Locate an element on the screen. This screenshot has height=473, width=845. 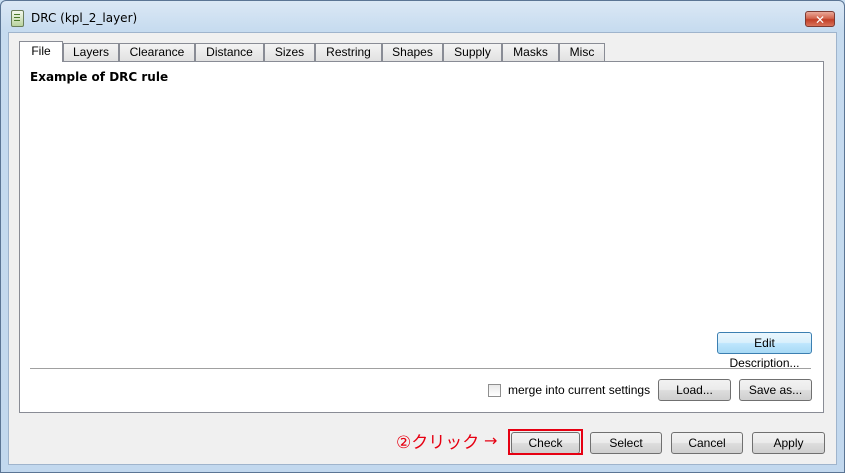
tab-label: Misc is located at coordinates (582, 52).